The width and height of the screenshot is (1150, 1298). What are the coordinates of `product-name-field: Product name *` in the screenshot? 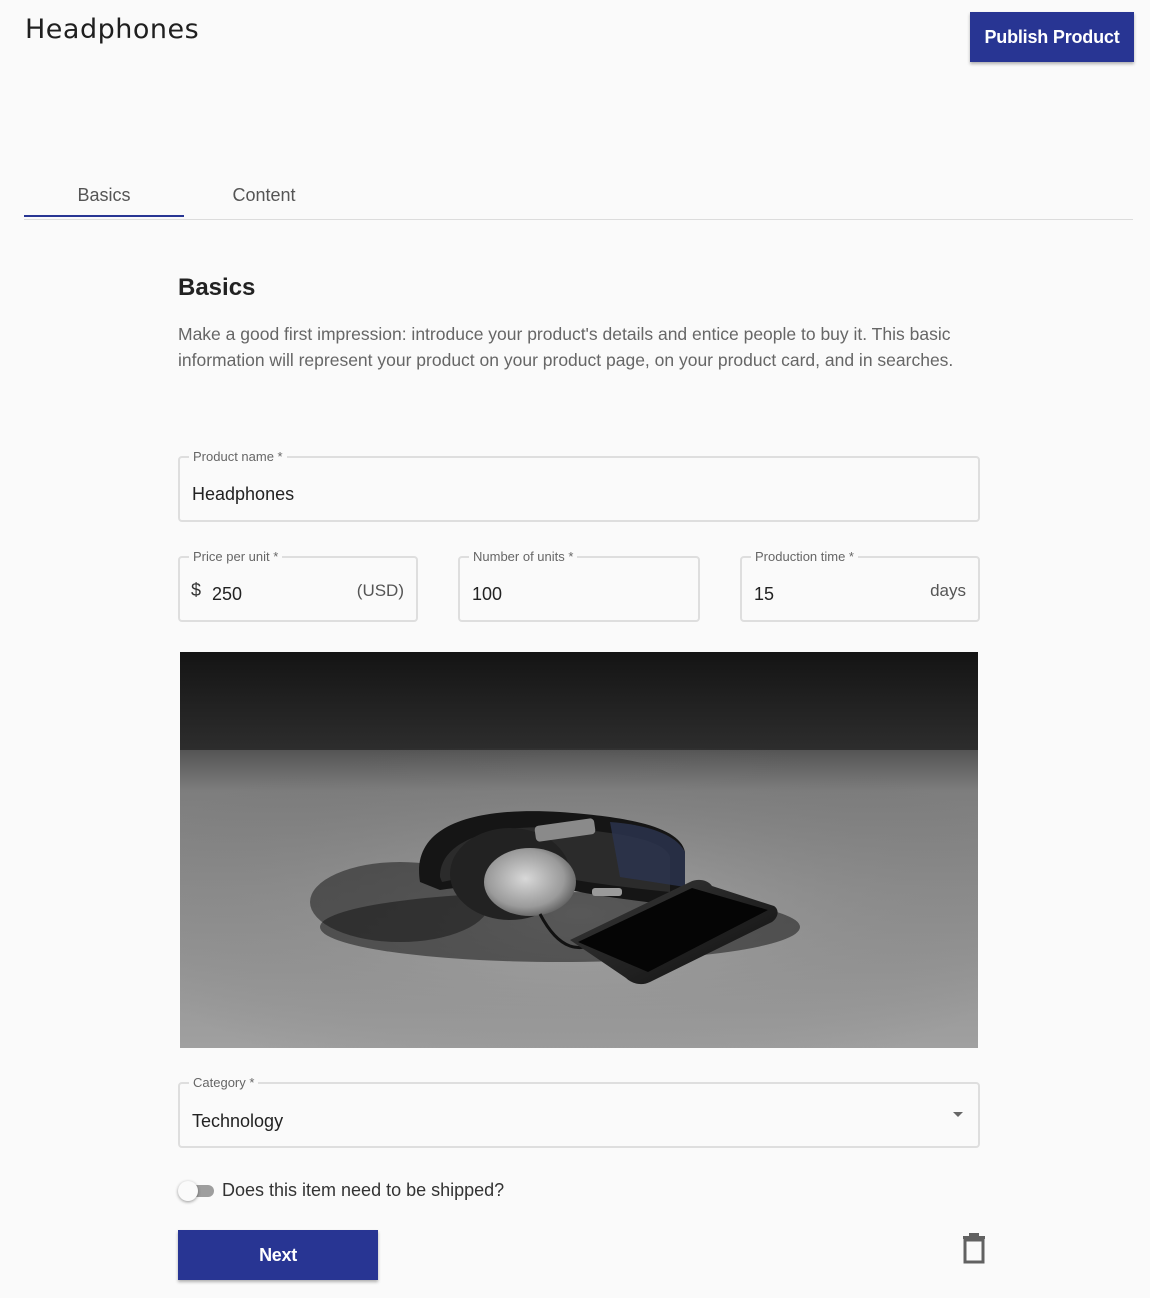 It's located at (579, 485).